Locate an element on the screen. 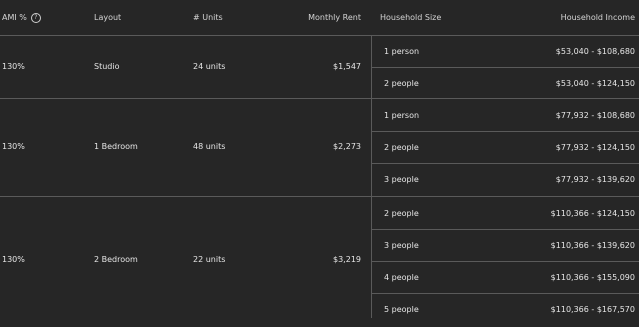 The height and width of the screenshot is (327, 639). units-cell: 24 units is located at coordinates (209, 66).